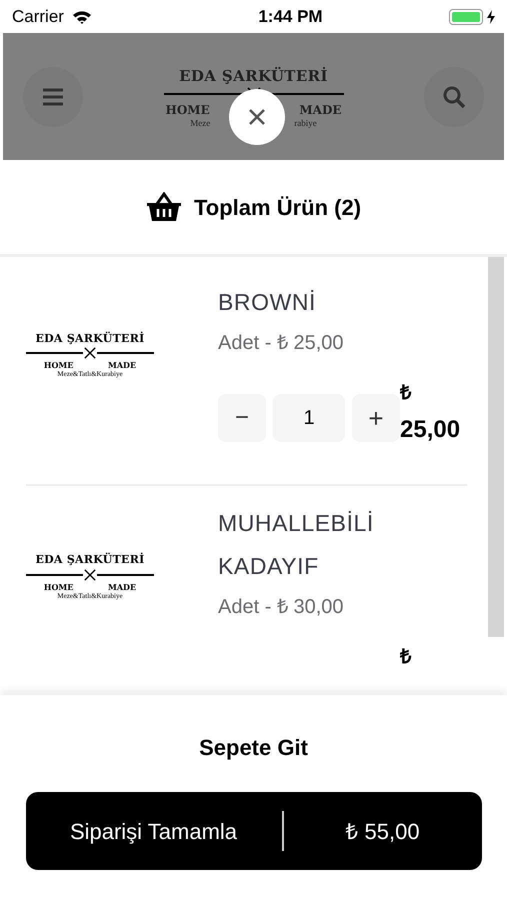 This screenshot has width=507, height=900. I want to click on basket-icon, so click(164, 207).